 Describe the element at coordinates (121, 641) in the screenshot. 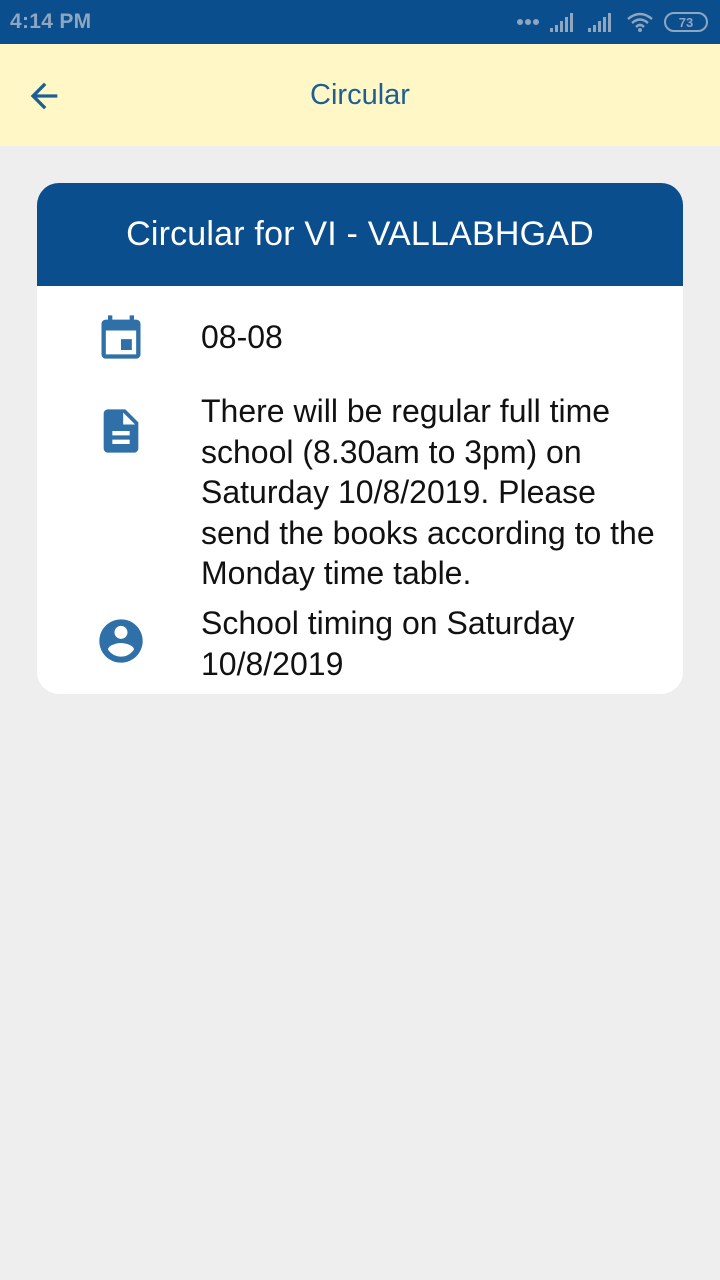

I see `account-circle-icon` at that location.